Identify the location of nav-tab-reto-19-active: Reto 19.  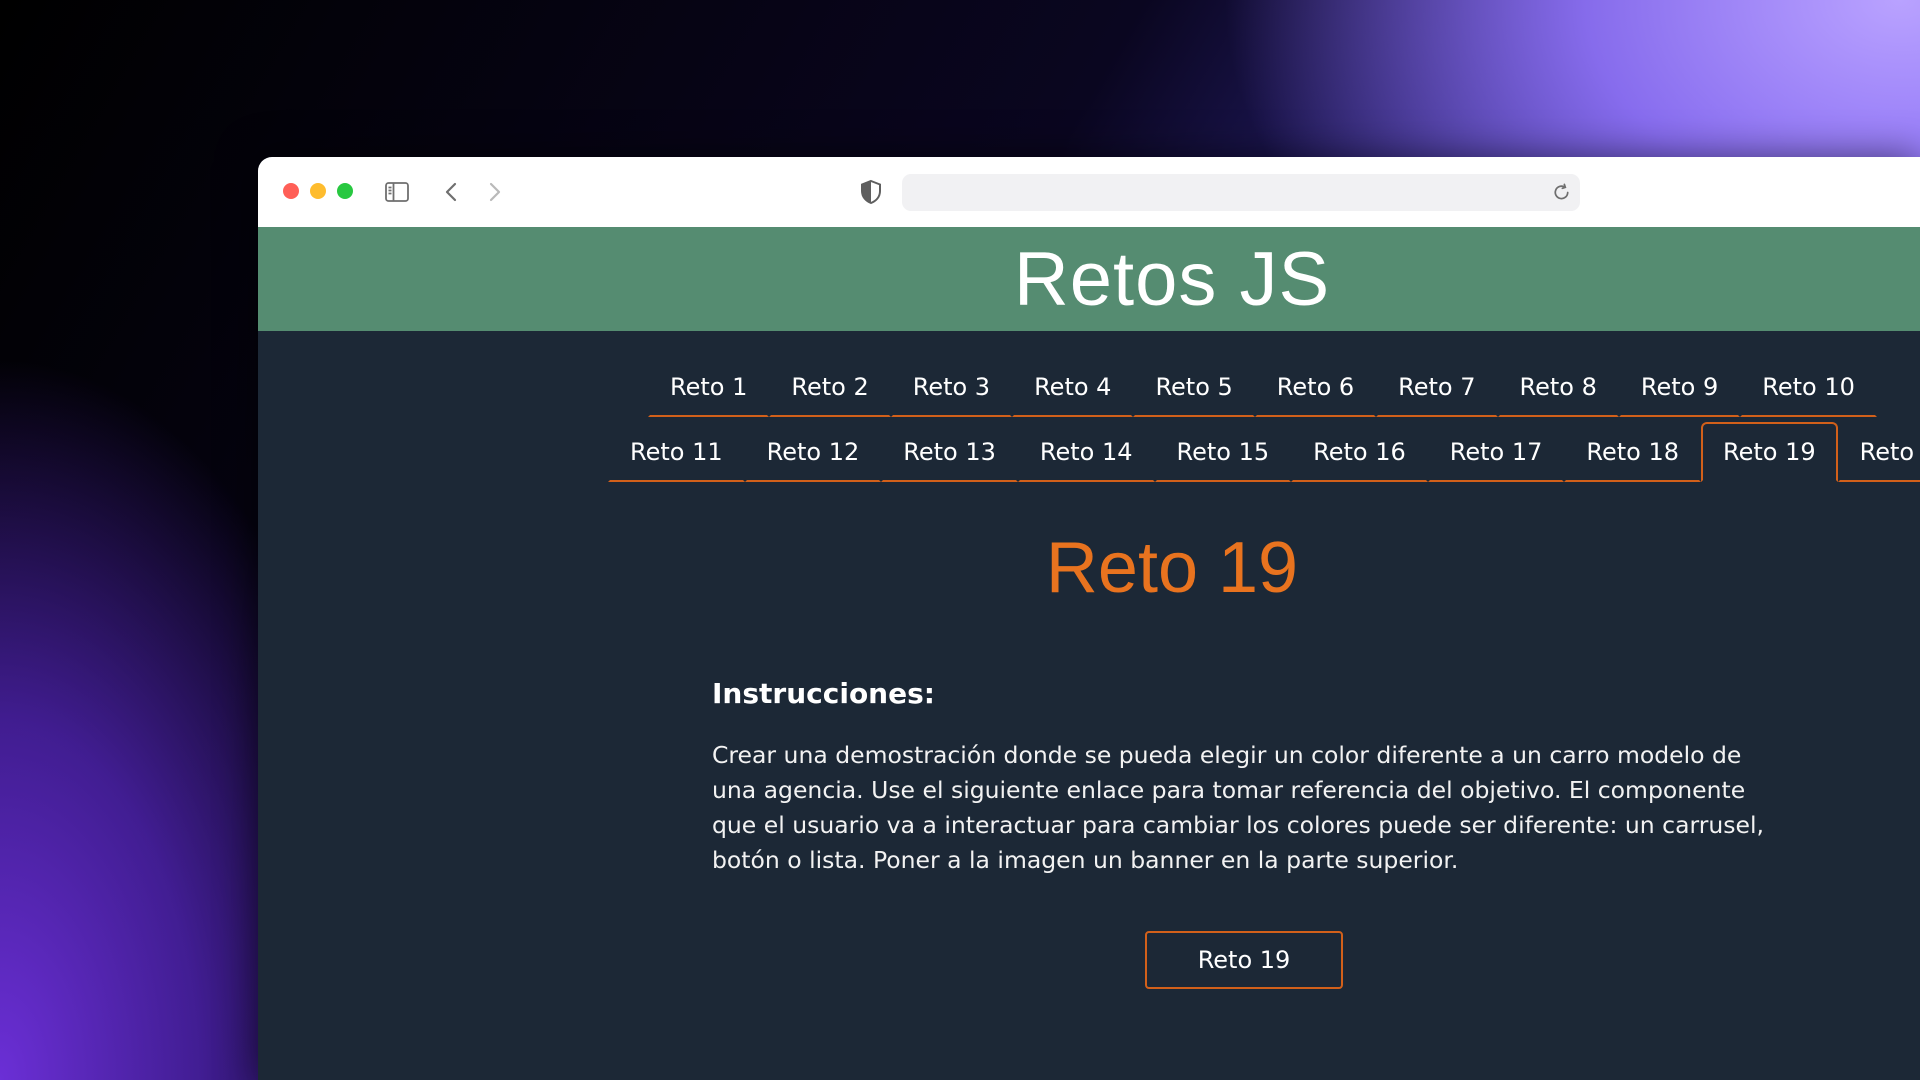
(1769, 452).